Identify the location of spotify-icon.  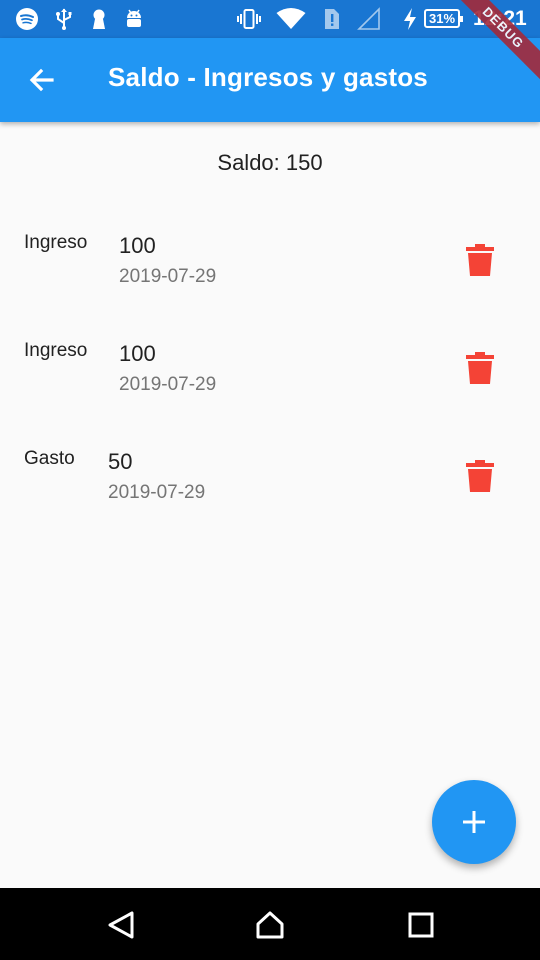
(27, 19).